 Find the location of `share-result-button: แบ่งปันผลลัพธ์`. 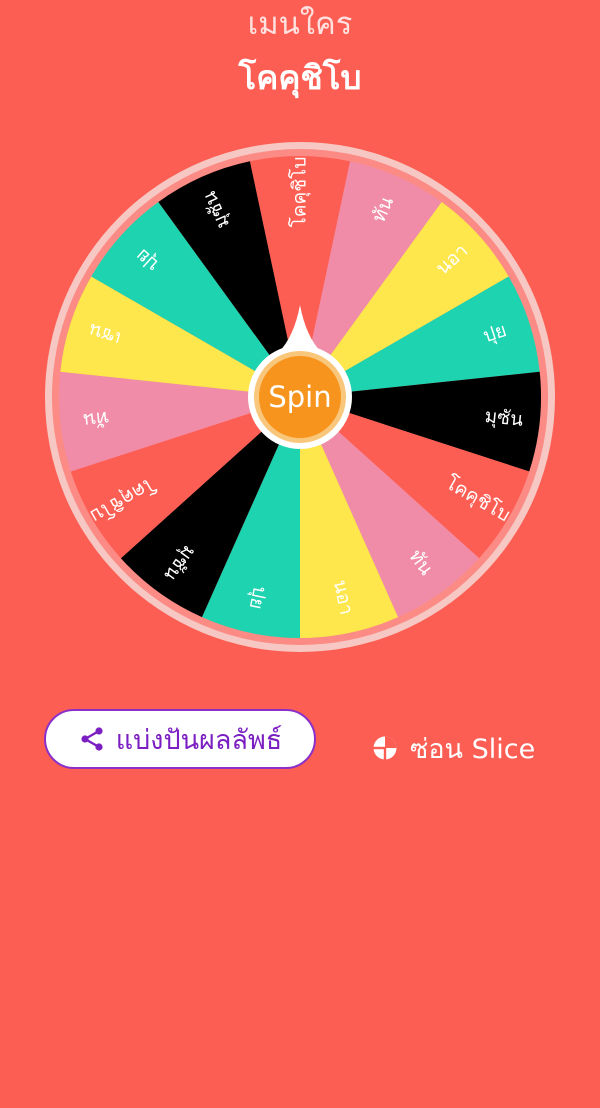

share-result-button: แบ่งปันผลลัพธ์ is located at coordinates (180, 739).